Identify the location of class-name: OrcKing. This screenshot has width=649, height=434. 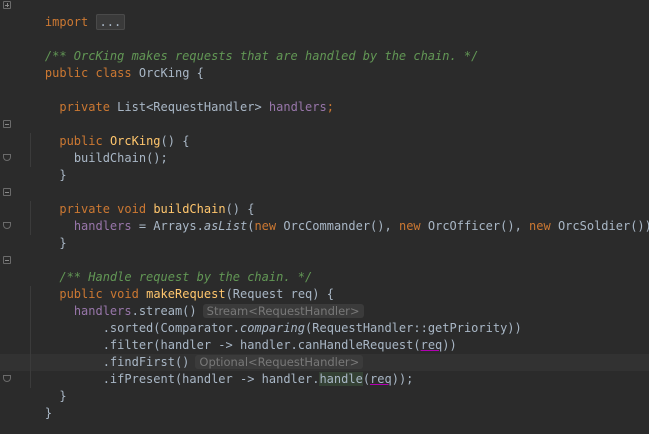
(164, 73).